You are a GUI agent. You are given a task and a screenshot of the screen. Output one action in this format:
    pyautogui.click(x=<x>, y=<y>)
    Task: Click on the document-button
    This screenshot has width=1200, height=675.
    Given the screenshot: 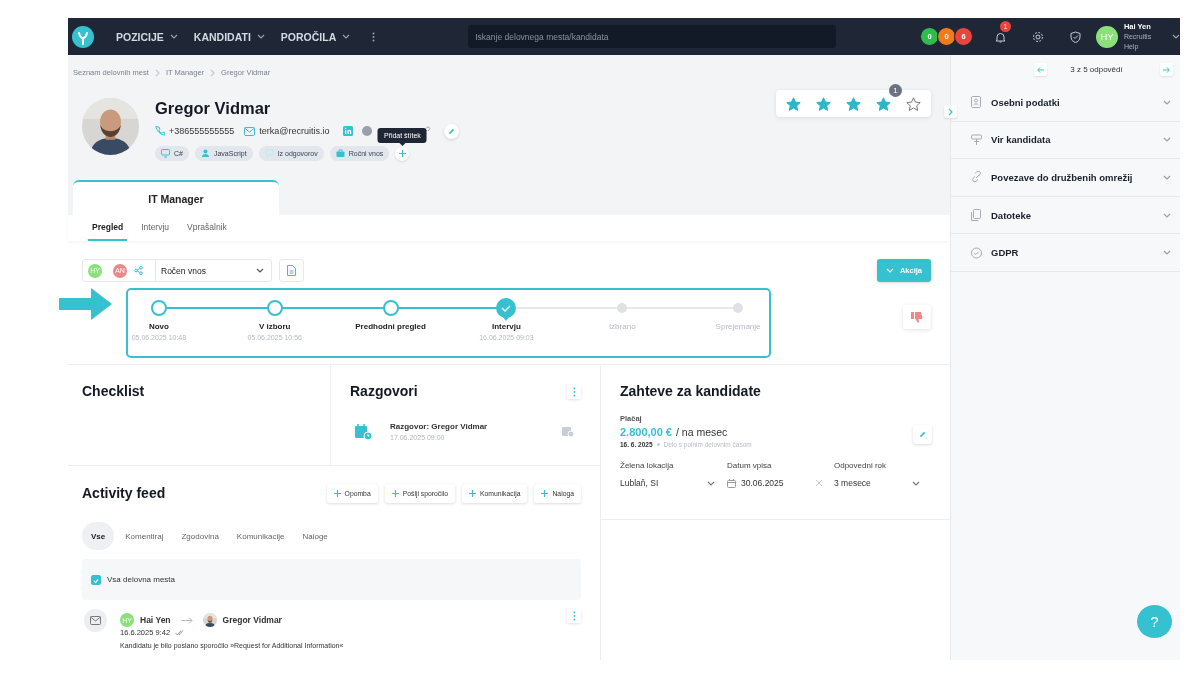 What is the action you would take?
    pyautogui.click(x=291, y=270)
    